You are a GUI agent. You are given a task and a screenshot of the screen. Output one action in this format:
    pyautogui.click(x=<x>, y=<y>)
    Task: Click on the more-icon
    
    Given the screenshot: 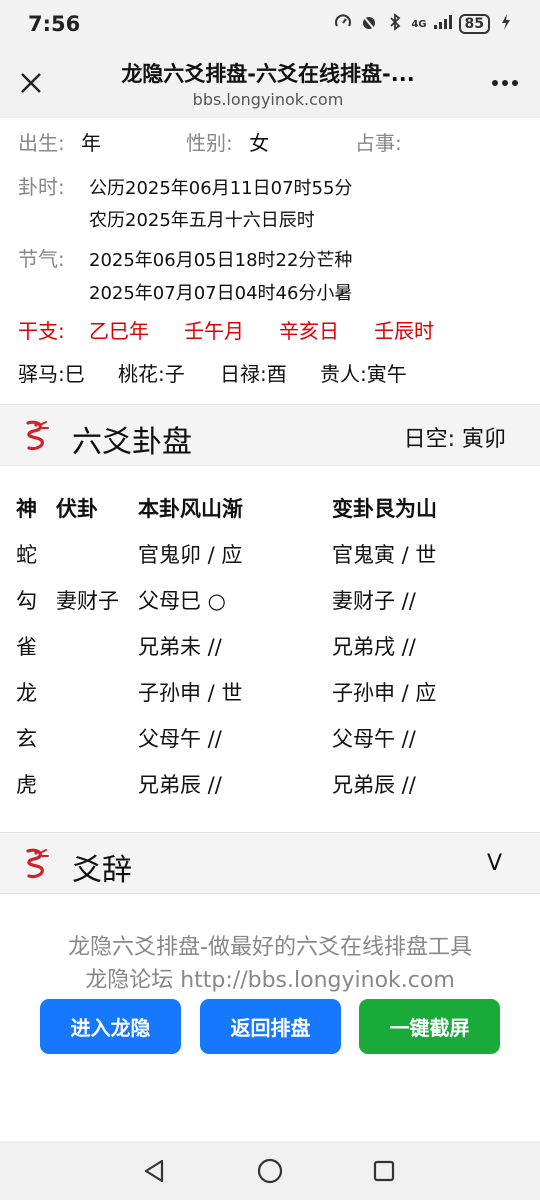 What is the action you would take?
    pyautogui.click(x=505, y=83)
    